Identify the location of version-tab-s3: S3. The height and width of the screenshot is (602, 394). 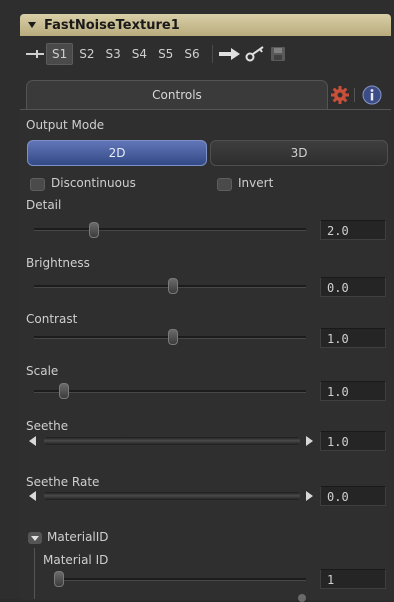
(113, 54).